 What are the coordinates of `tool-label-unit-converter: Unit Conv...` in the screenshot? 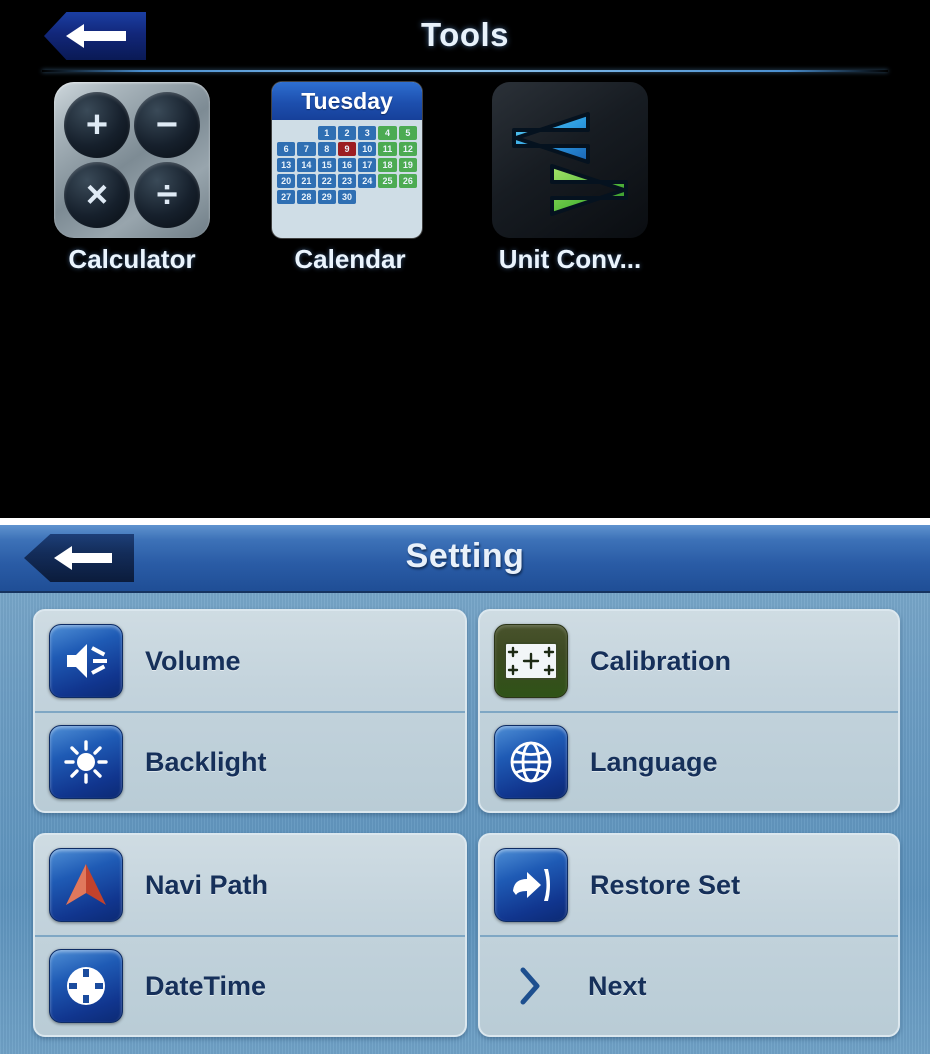 It's located at (570, 259).